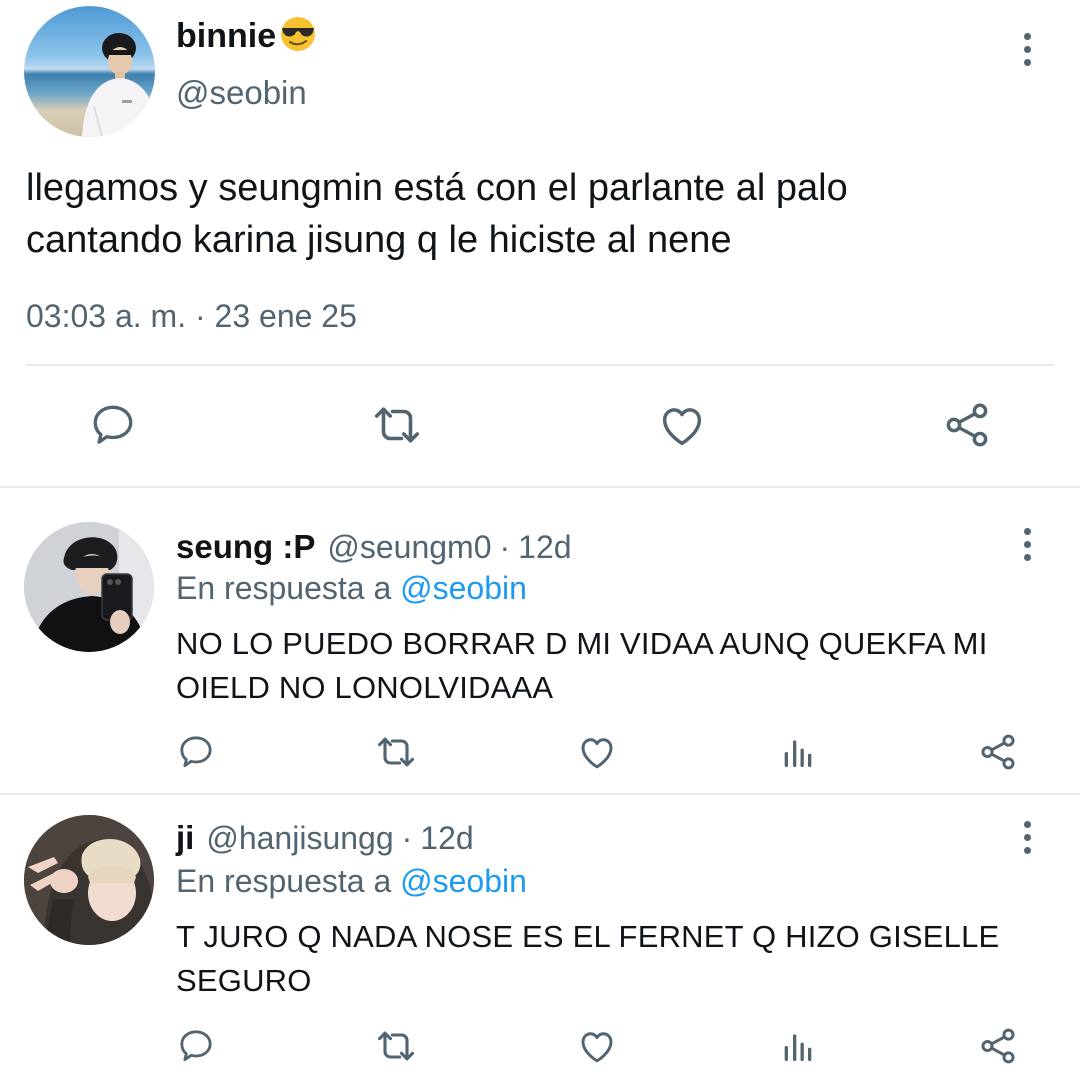 The image size is (1080, 1074). Describe the element at coordinates (185, 838) in the screenshot. I see `display-name: ji` at that location.